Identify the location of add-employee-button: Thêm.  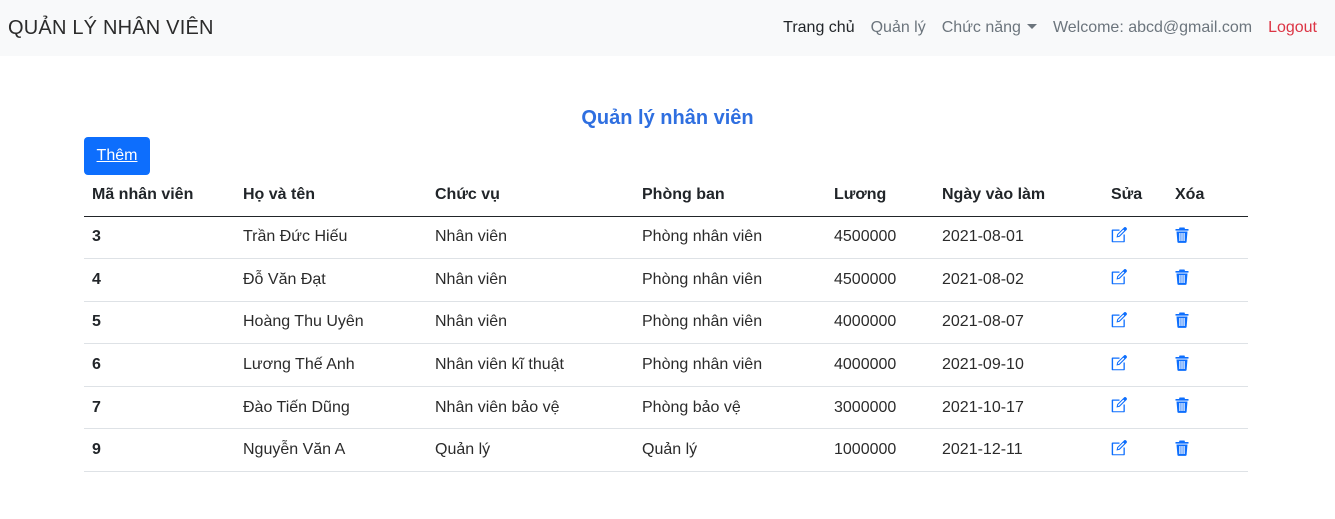
(117, 156).